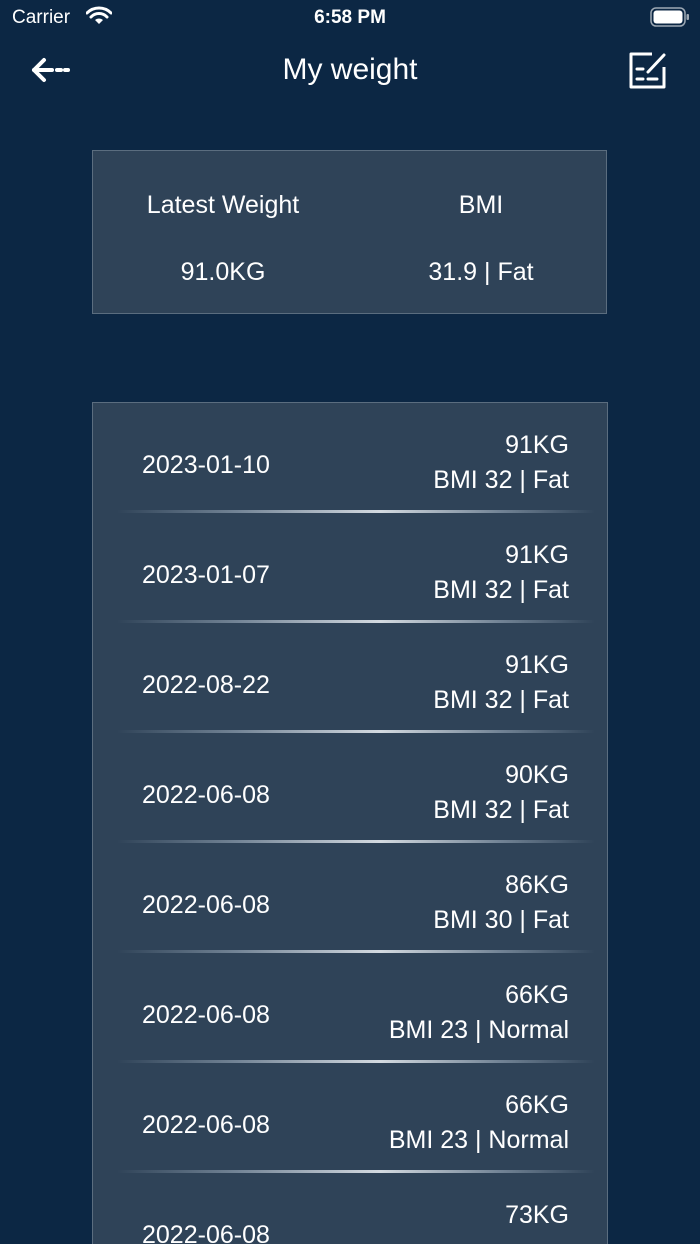 This screenshot has height=1244, width=700. Describe the element at coordinates (350, 568) in the screenshot. I see `list-item: 2023-01-07 91KG BMI 32 | Fat` at that location.